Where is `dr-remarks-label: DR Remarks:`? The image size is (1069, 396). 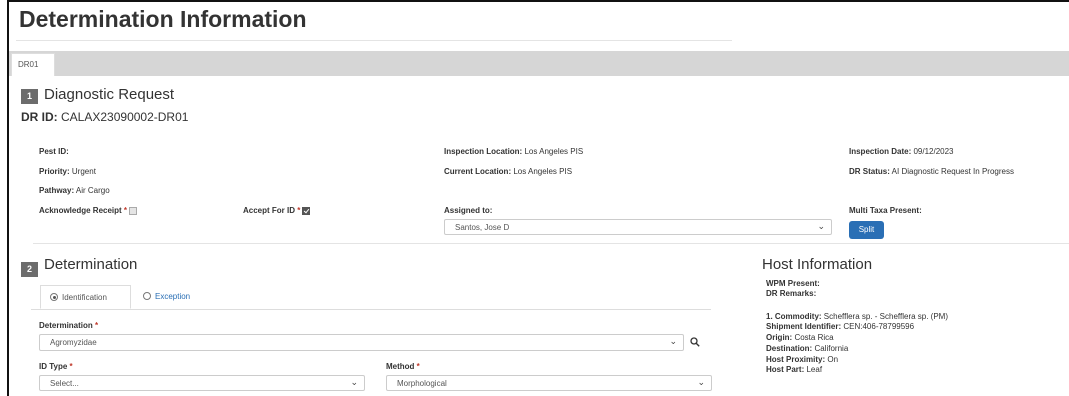
dr-remarks-label: DR Remarks: is located at coordinates (791, 293).